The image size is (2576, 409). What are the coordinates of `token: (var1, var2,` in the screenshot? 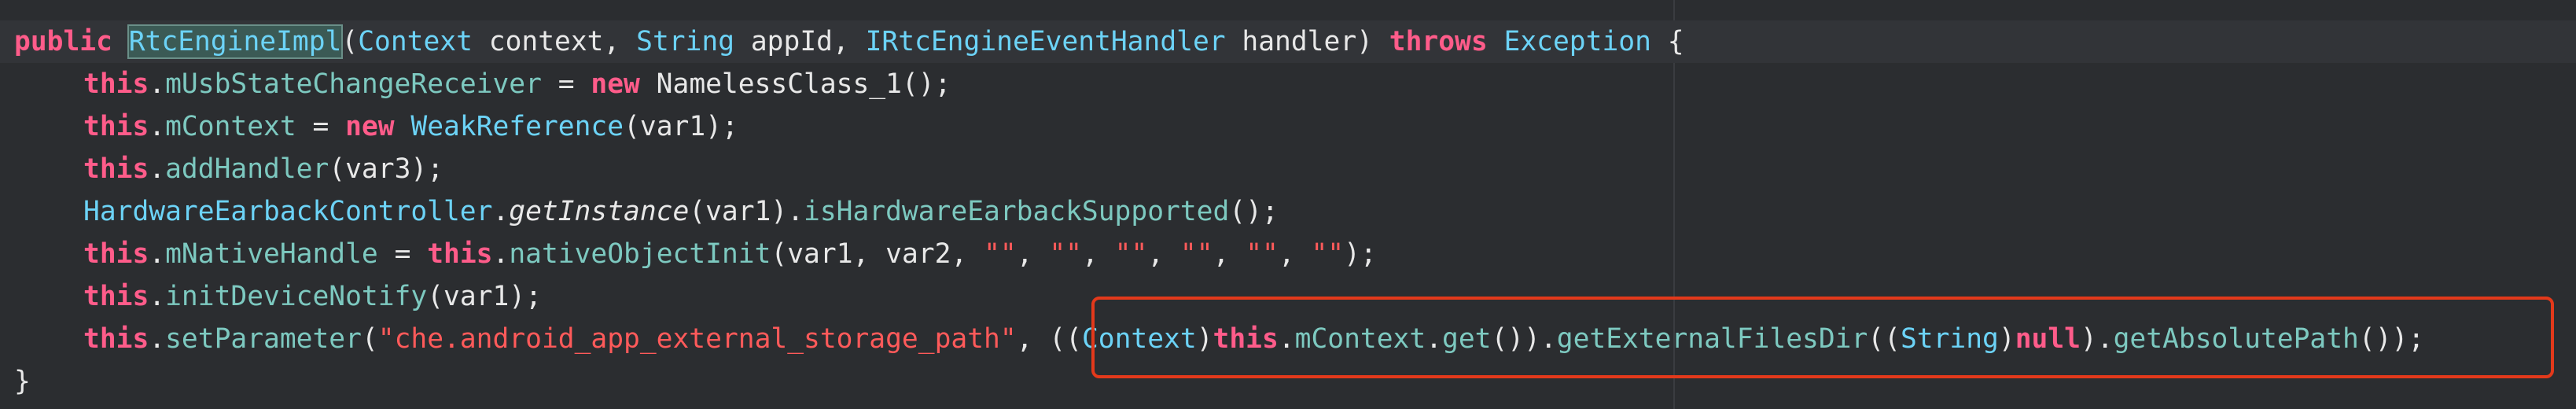 It's located at (877, 254).